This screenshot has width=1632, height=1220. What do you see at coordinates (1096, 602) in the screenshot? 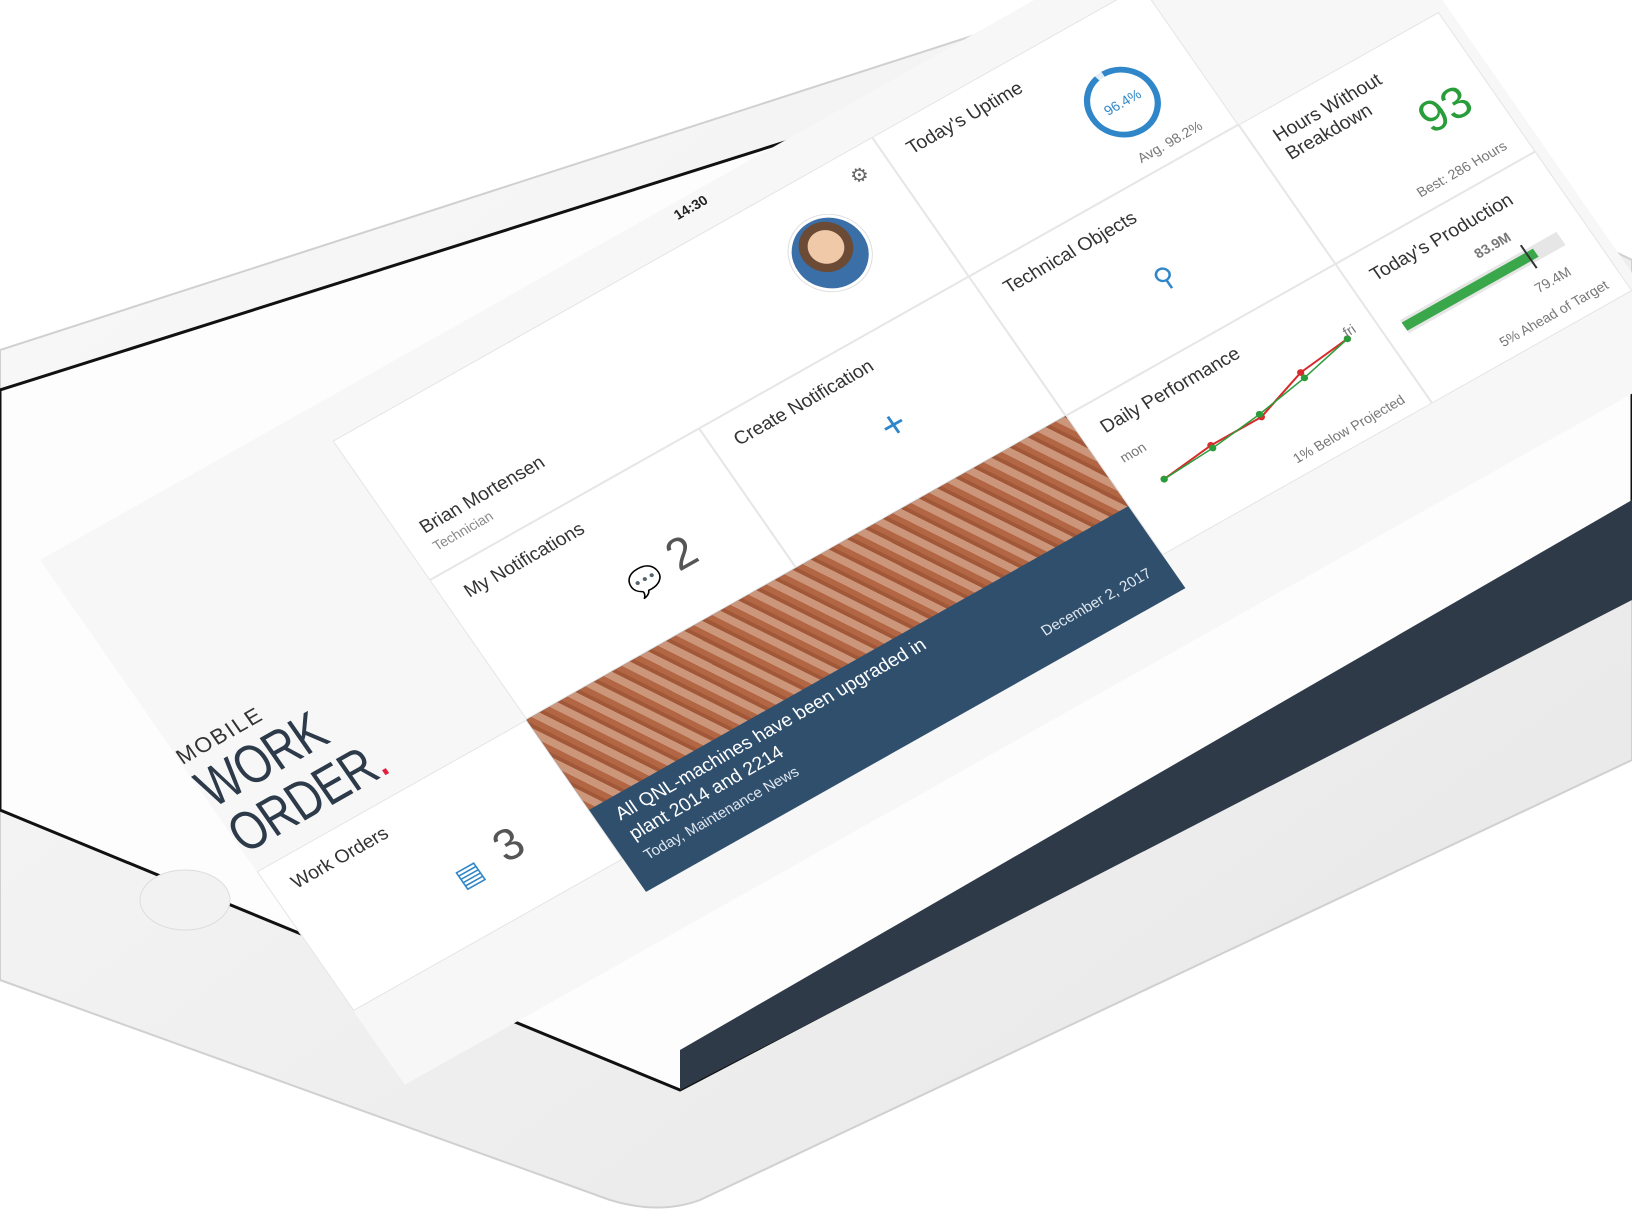
I see `news-date: December 2, 2017` at bounding box center [1096, 602].